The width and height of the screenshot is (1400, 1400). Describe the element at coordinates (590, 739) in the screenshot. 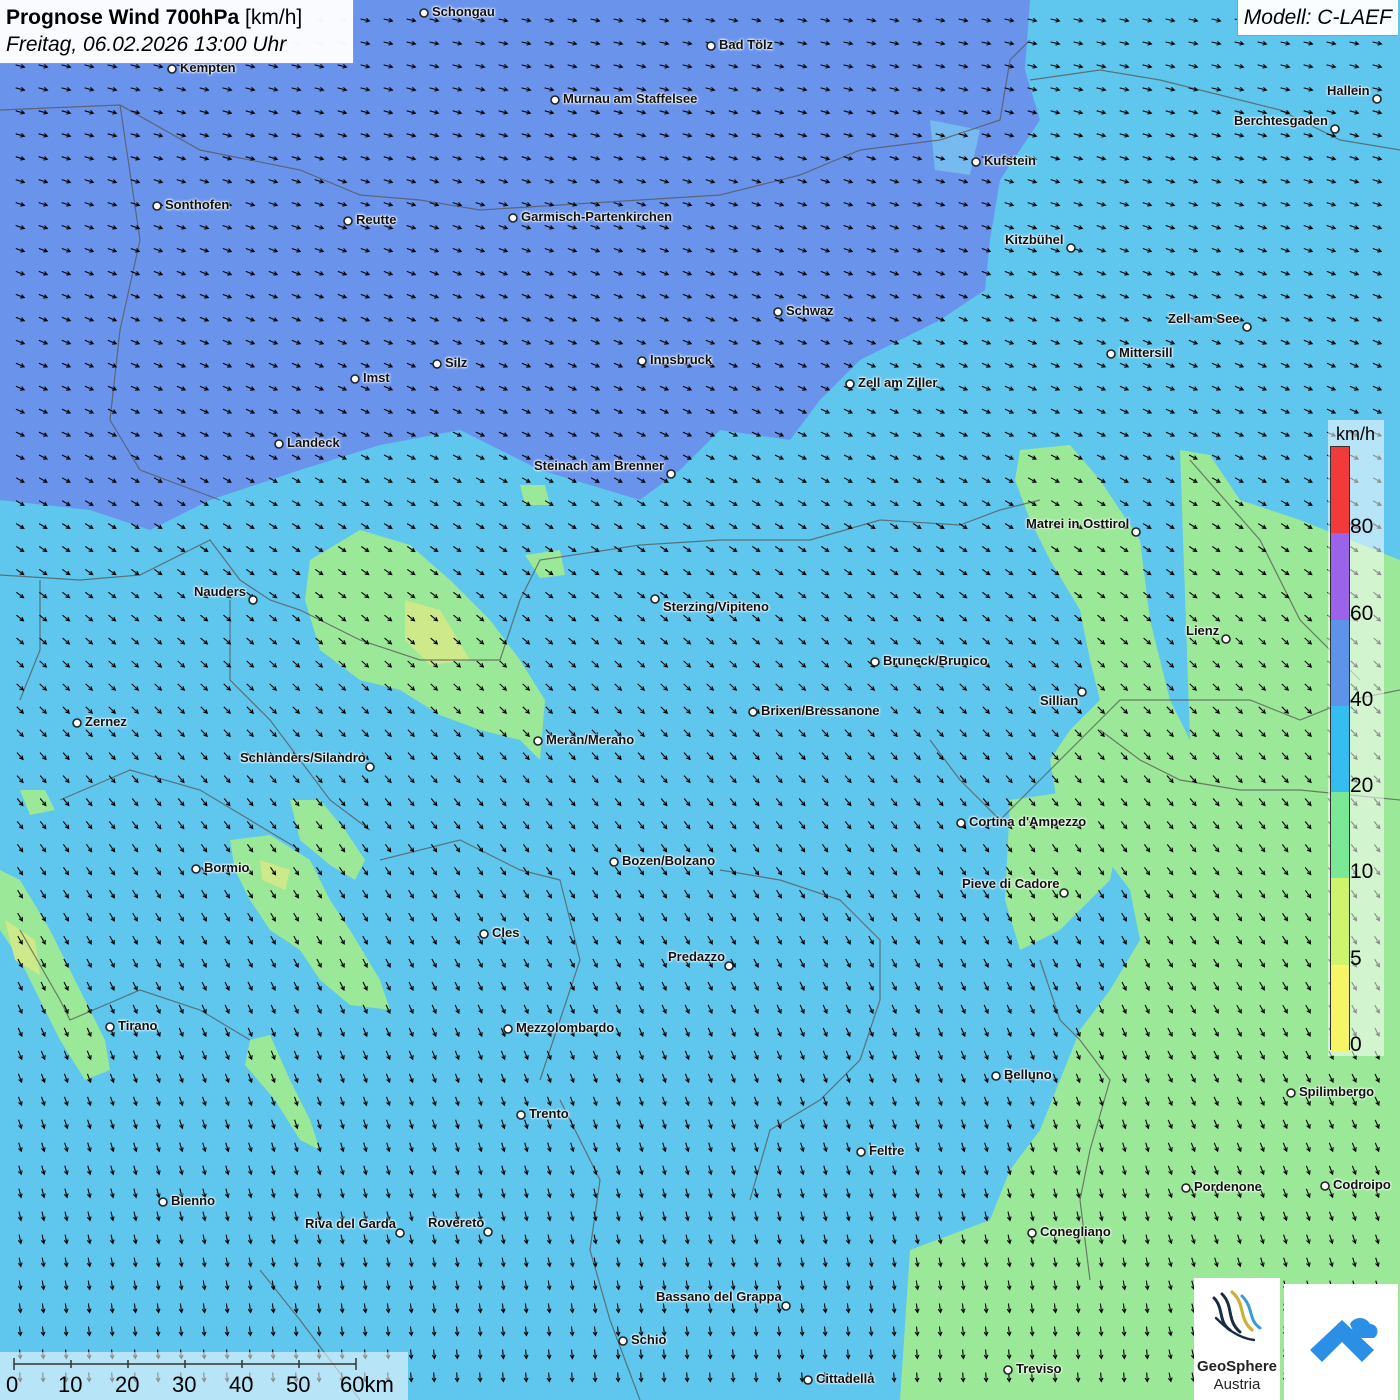

I see `city-label: Meran/Merano` at that location.